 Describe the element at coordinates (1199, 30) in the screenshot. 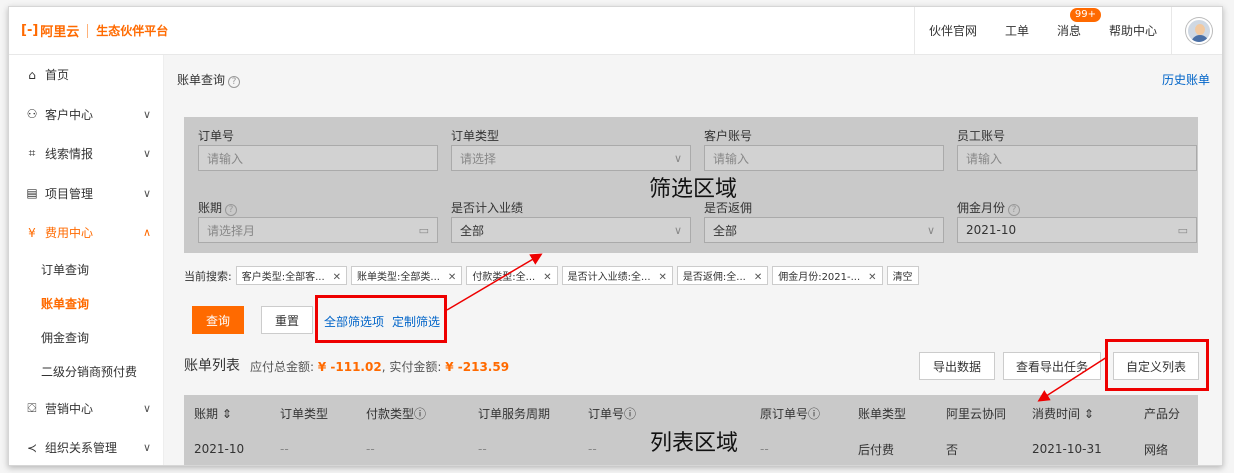

I see `user-avatar` at that location.